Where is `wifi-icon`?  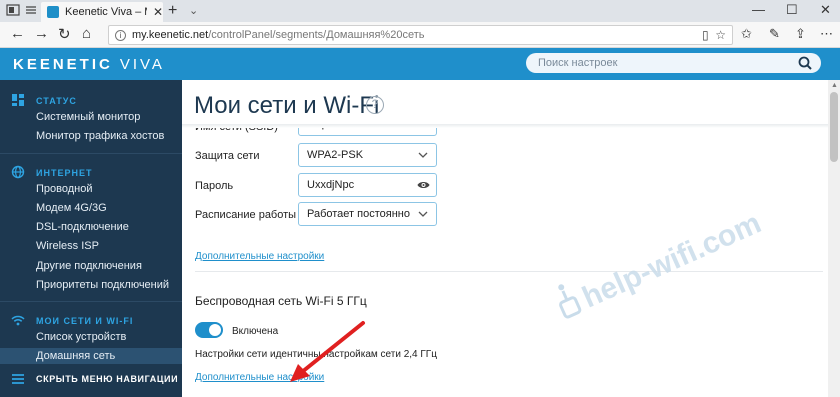
wifi-icon is located at coordinates (18, 320).